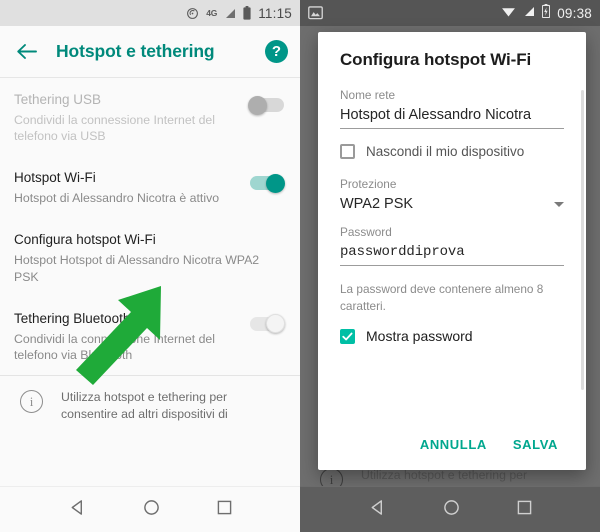 The image size is (600, 532). What do you see at coordinates (150, 13) in the screenshot?
I see `left-status-bar: 4G 11:15` at bounding box center [150, 13].